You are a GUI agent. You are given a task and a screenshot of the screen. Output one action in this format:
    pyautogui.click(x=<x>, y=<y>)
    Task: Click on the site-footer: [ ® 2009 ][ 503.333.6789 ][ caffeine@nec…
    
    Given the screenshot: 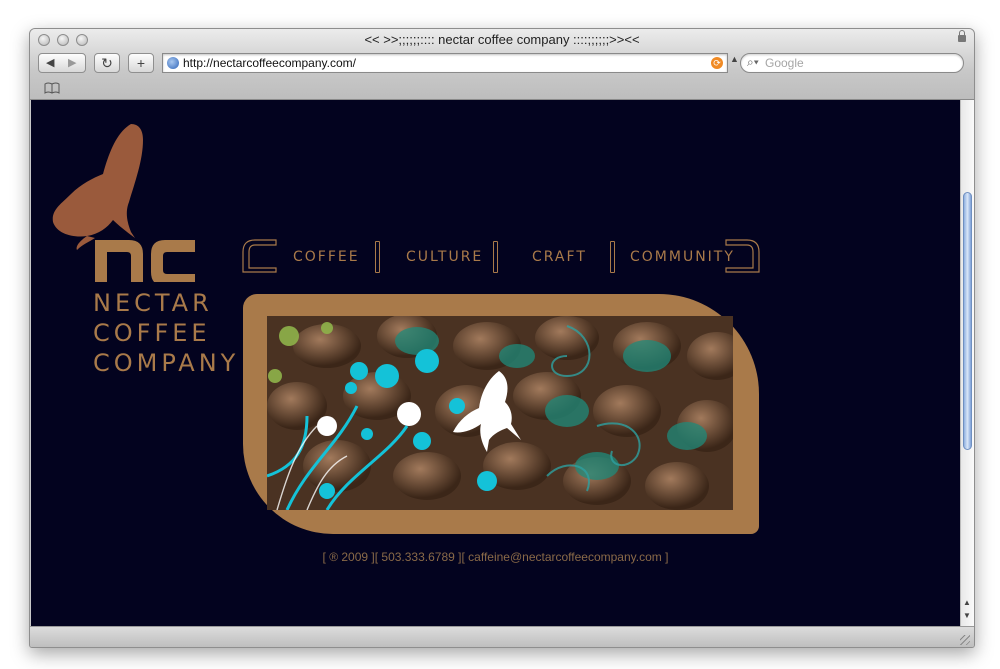 What is the action you would take?
    pyautogui.click(x=495, y=557)
    